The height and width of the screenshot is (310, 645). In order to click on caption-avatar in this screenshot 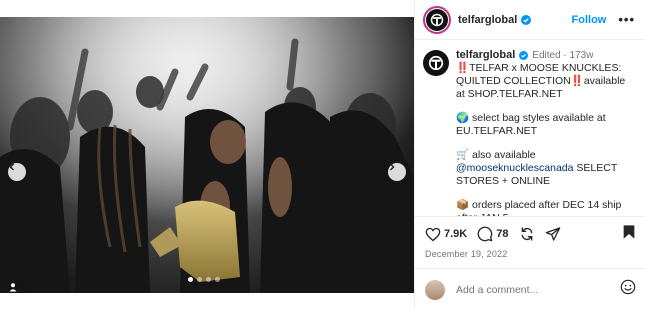, I will do `click(436, 63)`.